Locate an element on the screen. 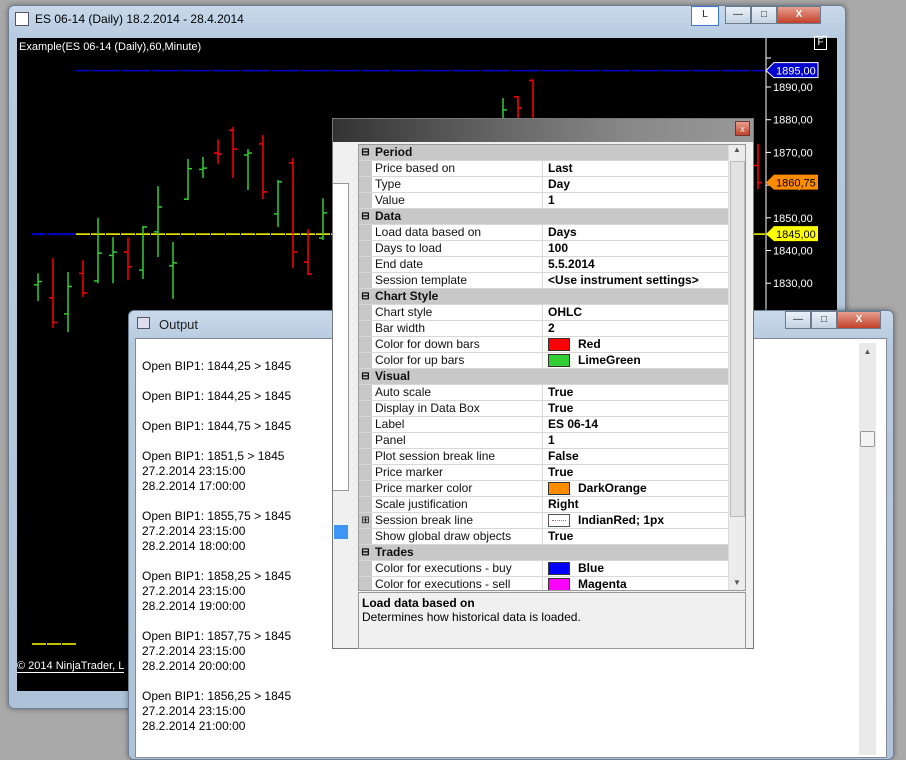 This screenshot has width=906, height=760. output-maximize-button: □ is located at coordinates (824, 320).